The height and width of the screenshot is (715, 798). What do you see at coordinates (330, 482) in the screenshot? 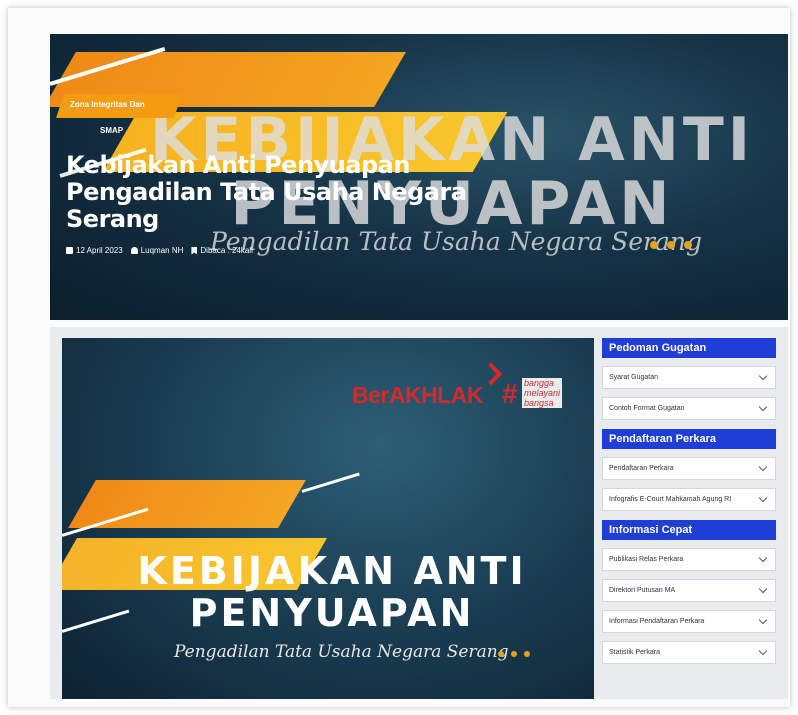
I see `decor-line` at bounding box center [330, 482].